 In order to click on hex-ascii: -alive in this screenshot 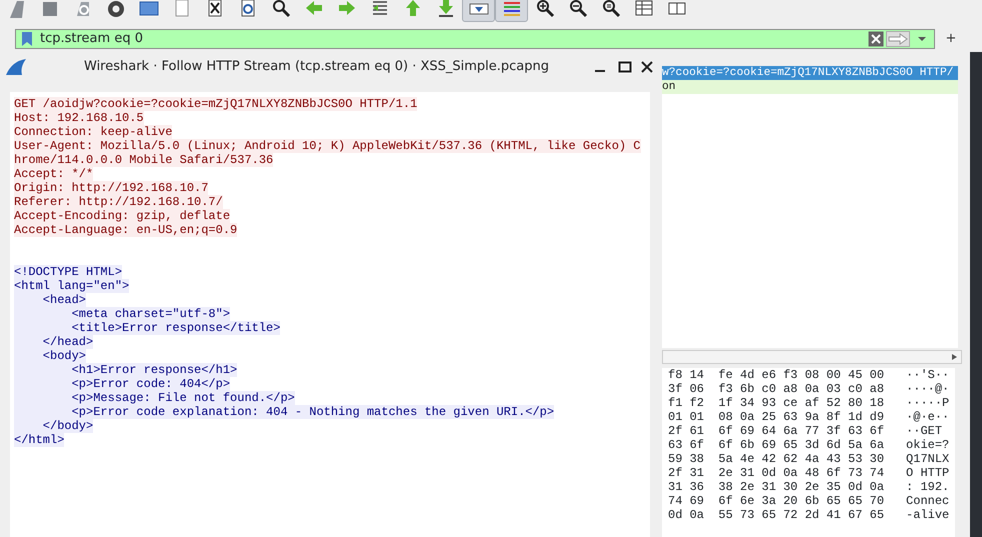, I will do `click(928, 515)`.